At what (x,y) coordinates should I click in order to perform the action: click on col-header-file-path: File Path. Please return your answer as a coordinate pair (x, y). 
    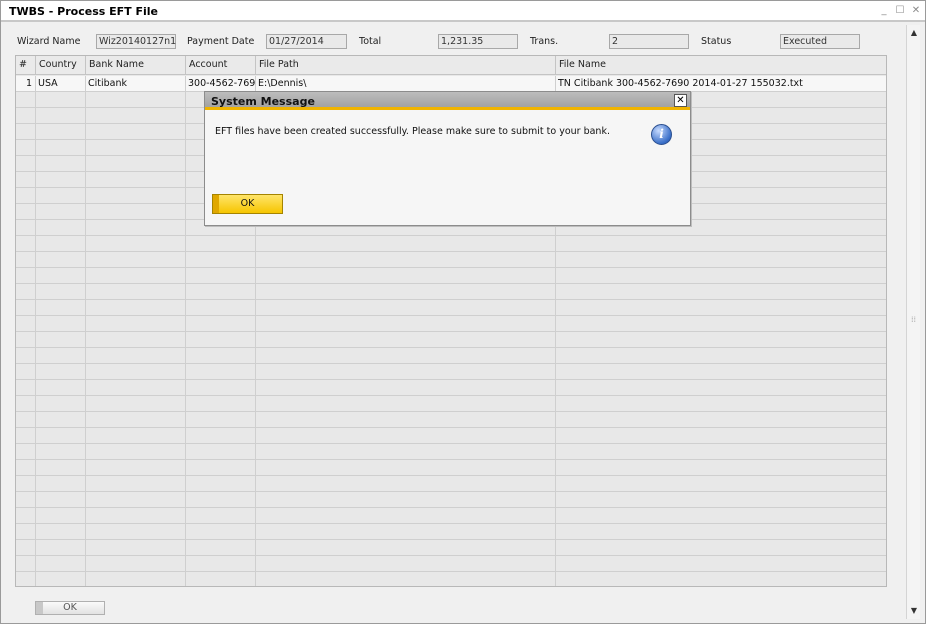
    Looking at the image, I should click on (406, 65).